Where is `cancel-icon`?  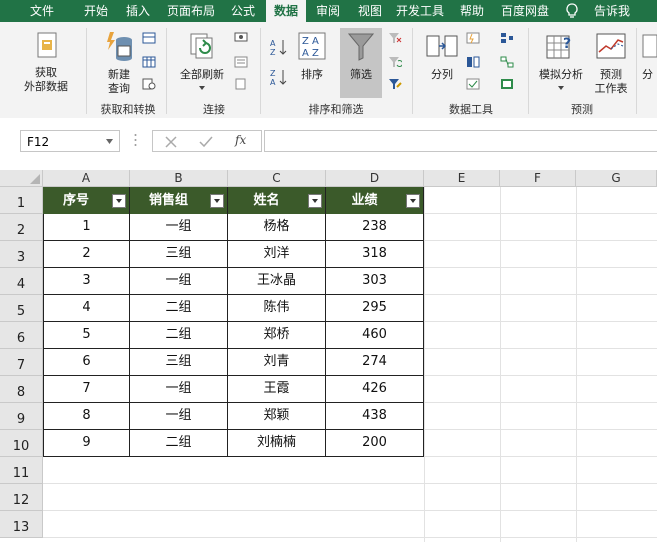
cancel-icon is located at coordinates (171, 142).